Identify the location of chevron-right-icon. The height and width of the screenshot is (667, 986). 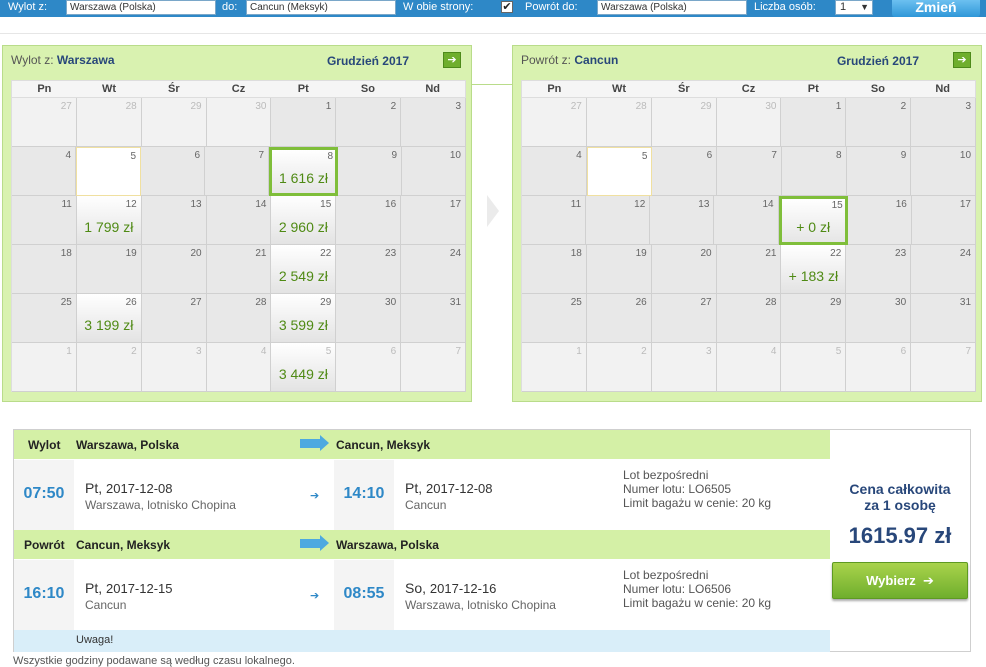
(493, 211).